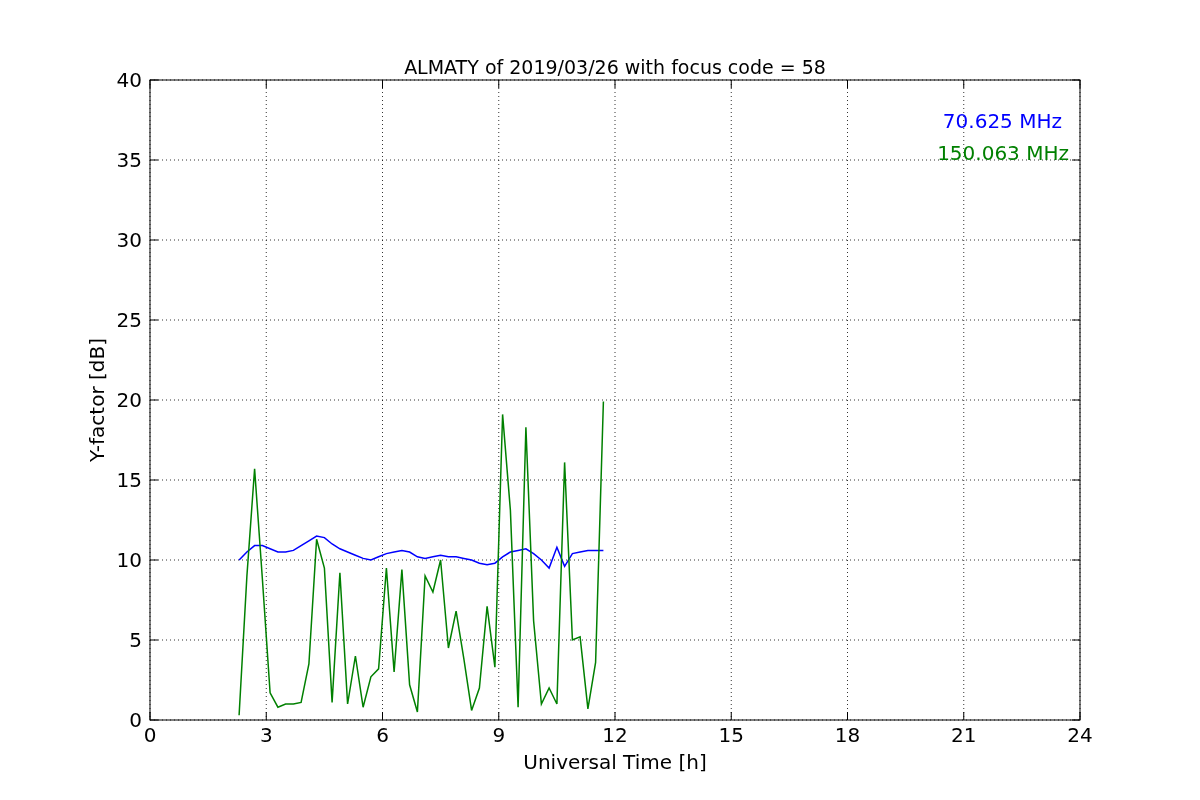  Describe the element at coordinates (731, 735) in the screenshot. I see `x-tick-label: 15` at that location.